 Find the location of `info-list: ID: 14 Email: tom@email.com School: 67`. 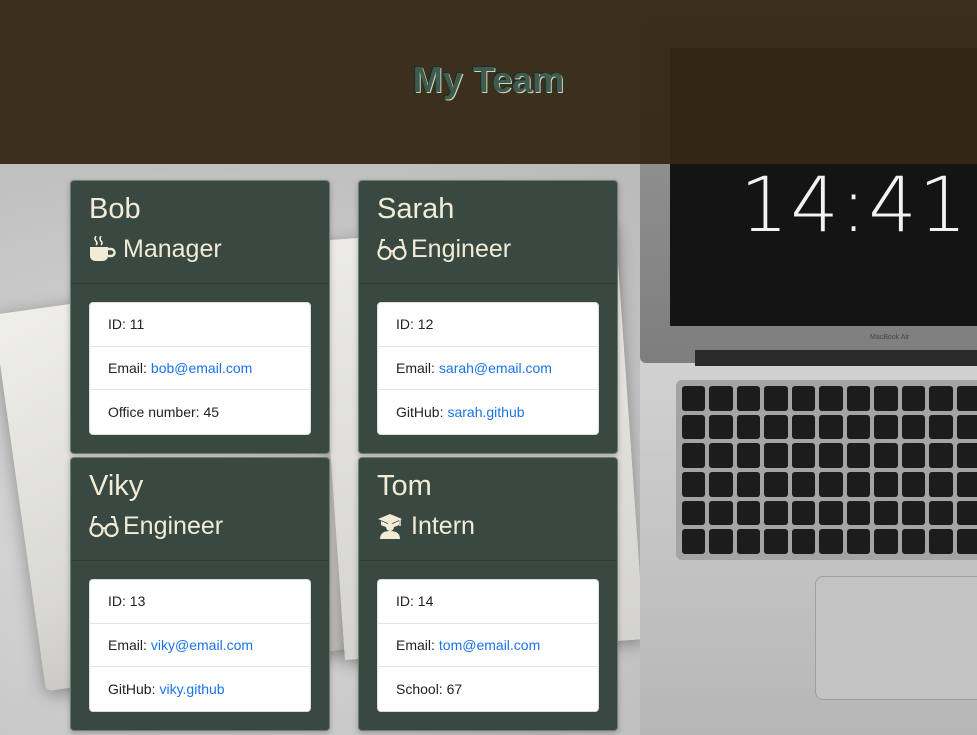

info-list: ID: 14 Email: tom@email.com School: 67 is located at coordinates (488, 645).